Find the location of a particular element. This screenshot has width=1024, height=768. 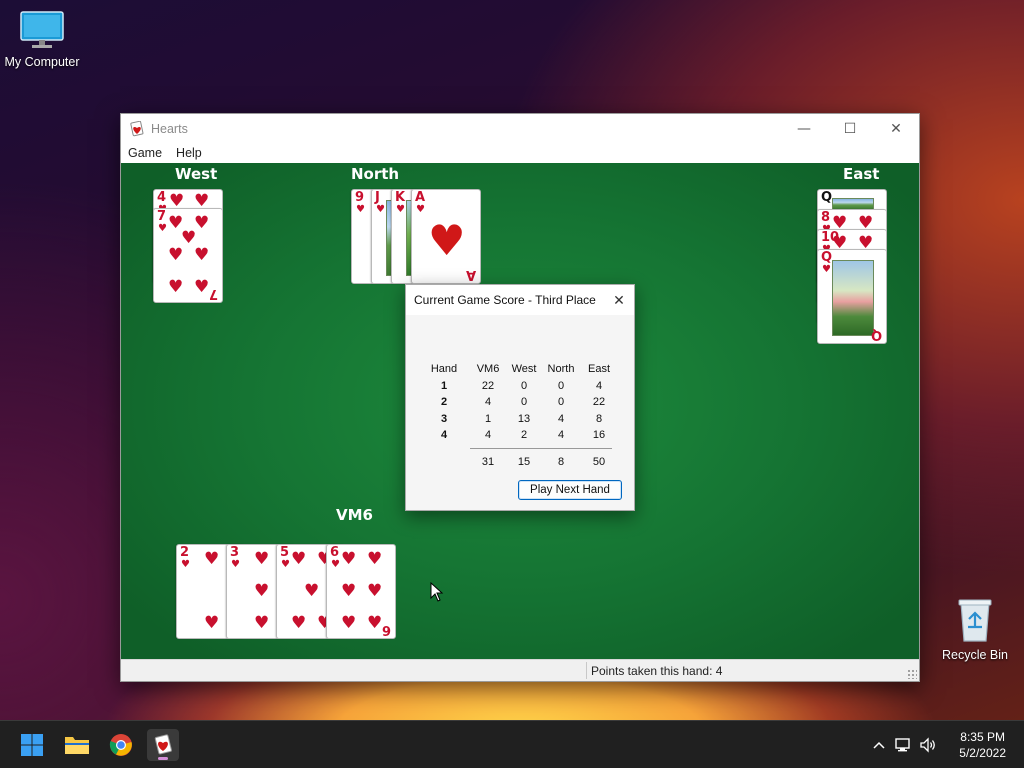

score-header: East is located at coordinates (598, 369).